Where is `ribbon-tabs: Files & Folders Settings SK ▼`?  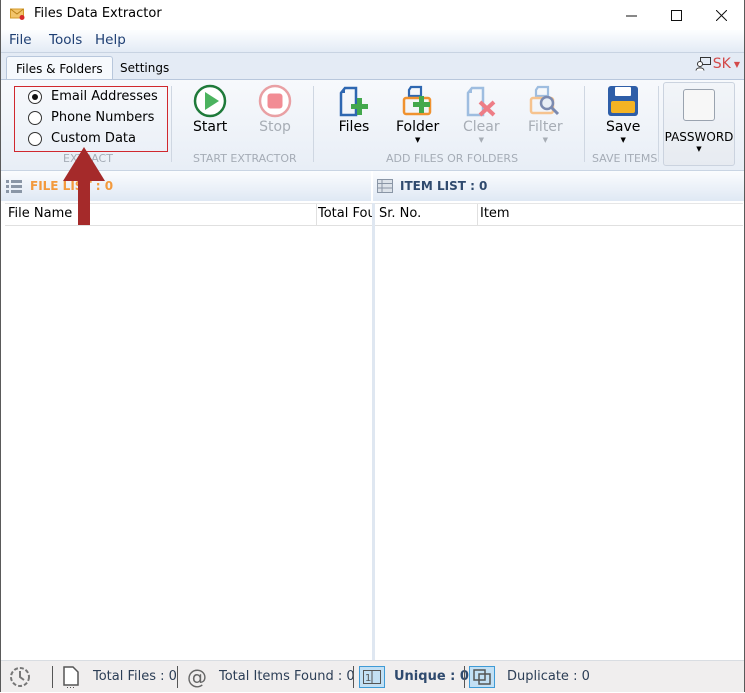 ribbon-tabs: Files & Folders Settings SK ▼ is located at coordinates (372, 66).